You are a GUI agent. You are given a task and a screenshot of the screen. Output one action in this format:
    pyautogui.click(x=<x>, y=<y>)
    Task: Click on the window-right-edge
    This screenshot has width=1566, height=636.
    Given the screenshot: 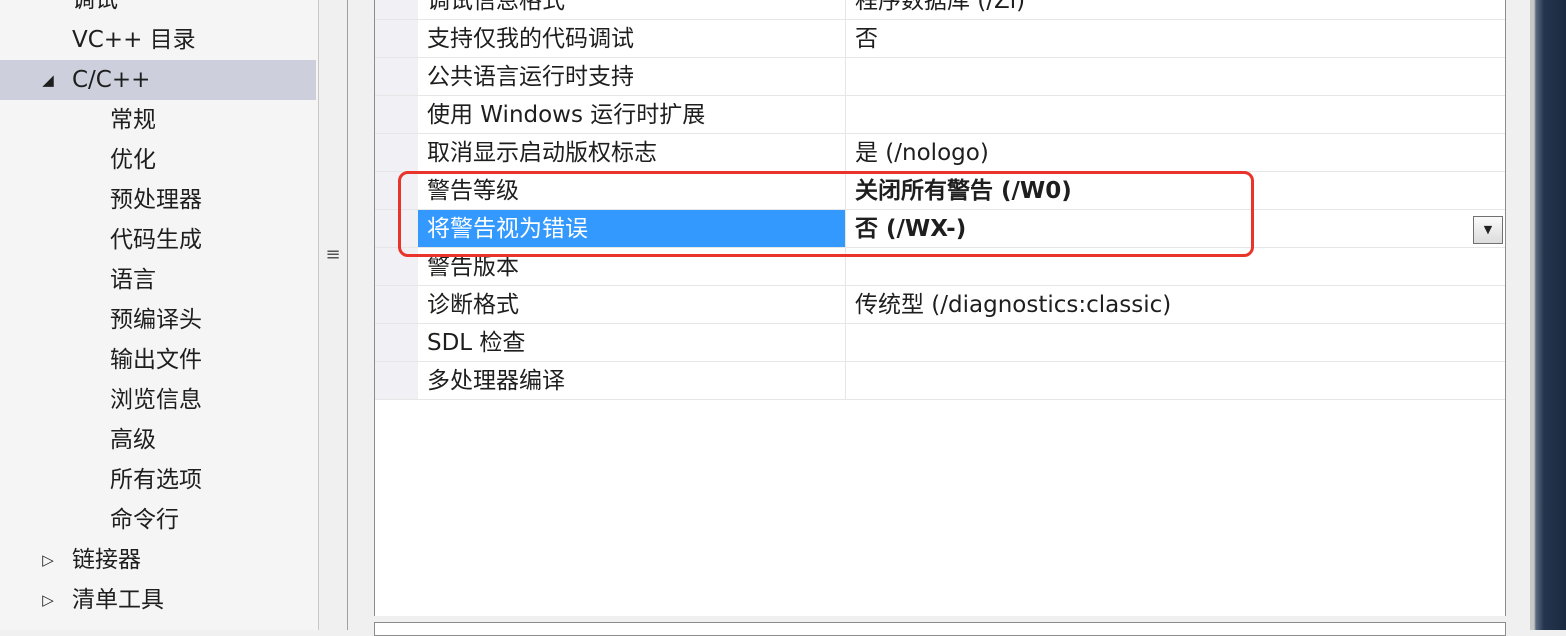 What is the action you would take?
    pyautogui.click(x=1548, y=315)
    